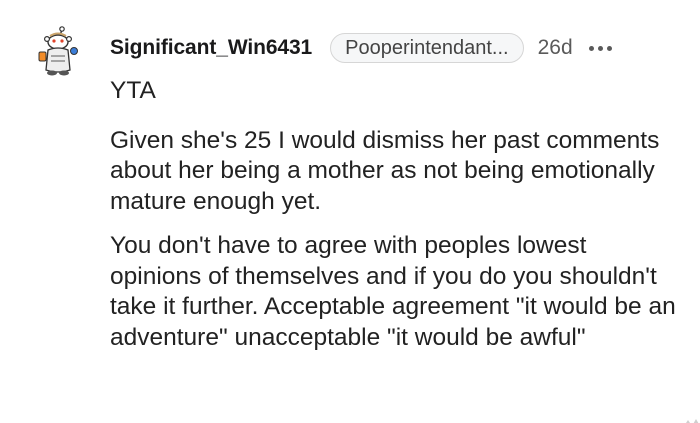  I want to click on corner-decoration, so click(692, 418).